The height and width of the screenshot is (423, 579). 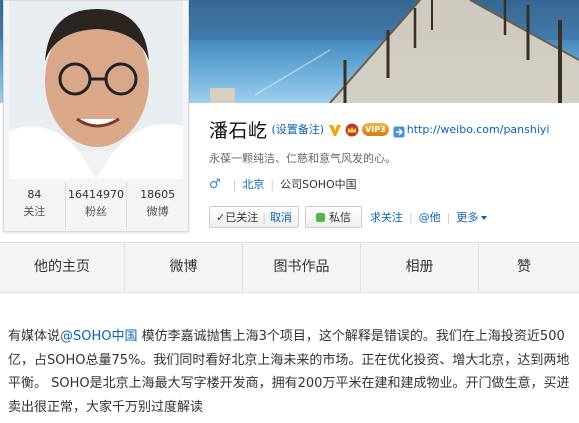 What do you see at coordinates (318, 184) in the screenshot?
I see `company-info: 公司SOHO中国` at bounding box center [318, 184].